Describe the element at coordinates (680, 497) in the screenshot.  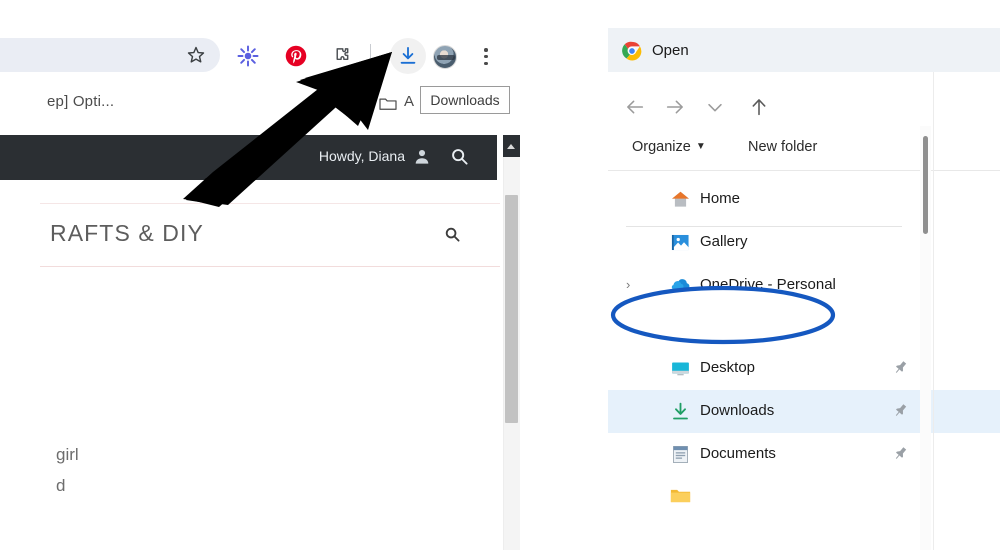
I see `folder-icon` at that location.